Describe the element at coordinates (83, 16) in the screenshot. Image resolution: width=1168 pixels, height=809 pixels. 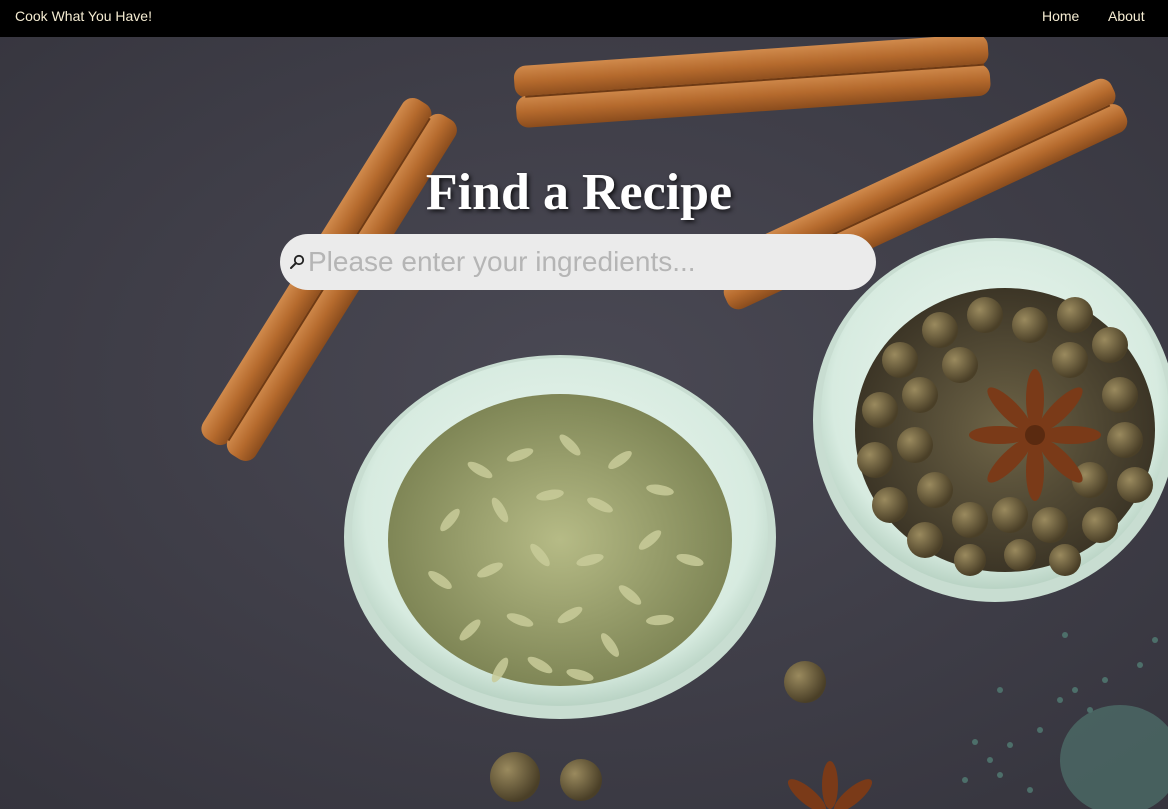
I see `brand-link: Cook What You Have!` at that location.